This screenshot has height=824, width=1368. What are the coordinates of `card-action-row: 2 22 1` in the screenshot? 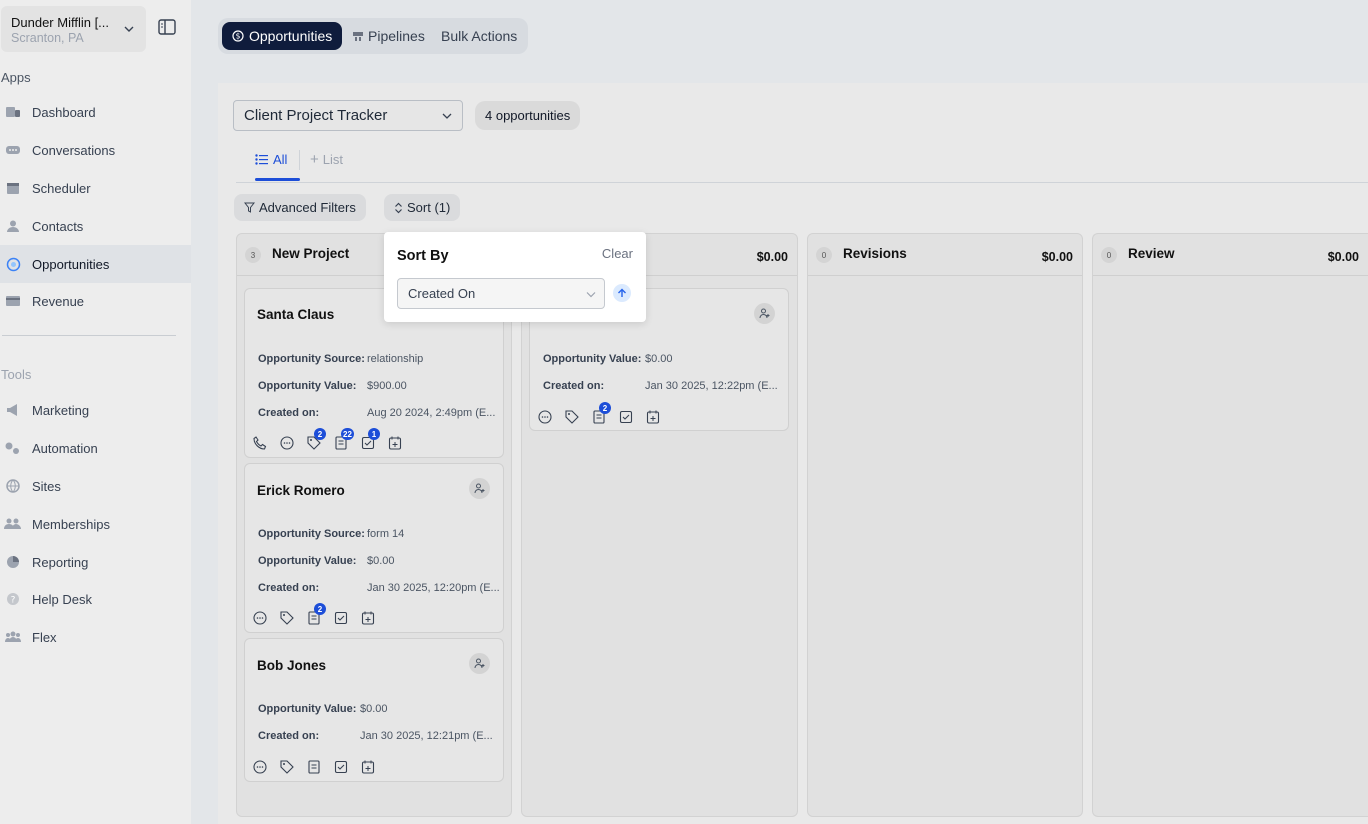 It's located at (332, 439).